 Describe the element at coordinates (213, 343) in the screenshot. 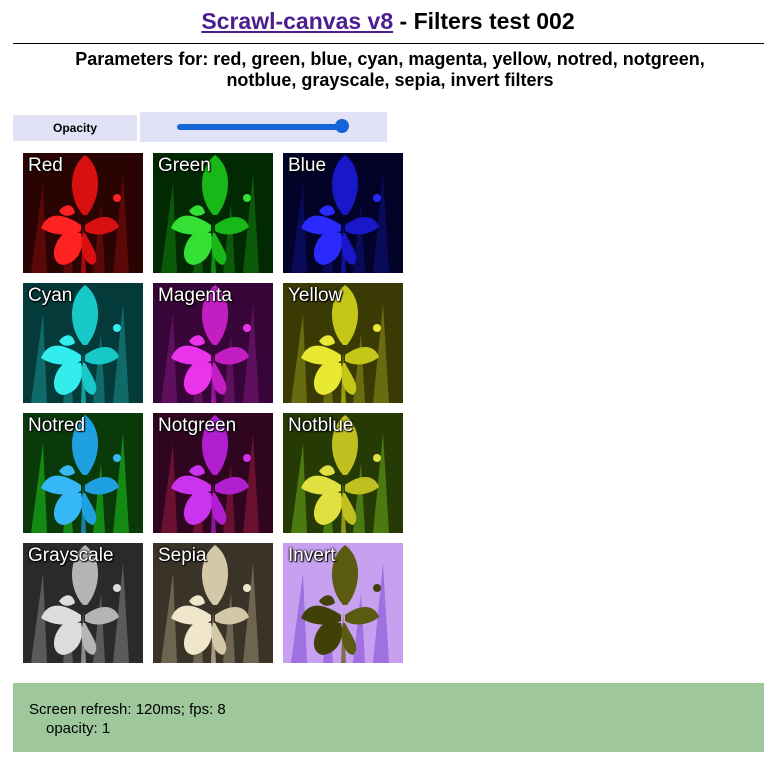

I see `filter-tile-magenta: Magenta` at that location.